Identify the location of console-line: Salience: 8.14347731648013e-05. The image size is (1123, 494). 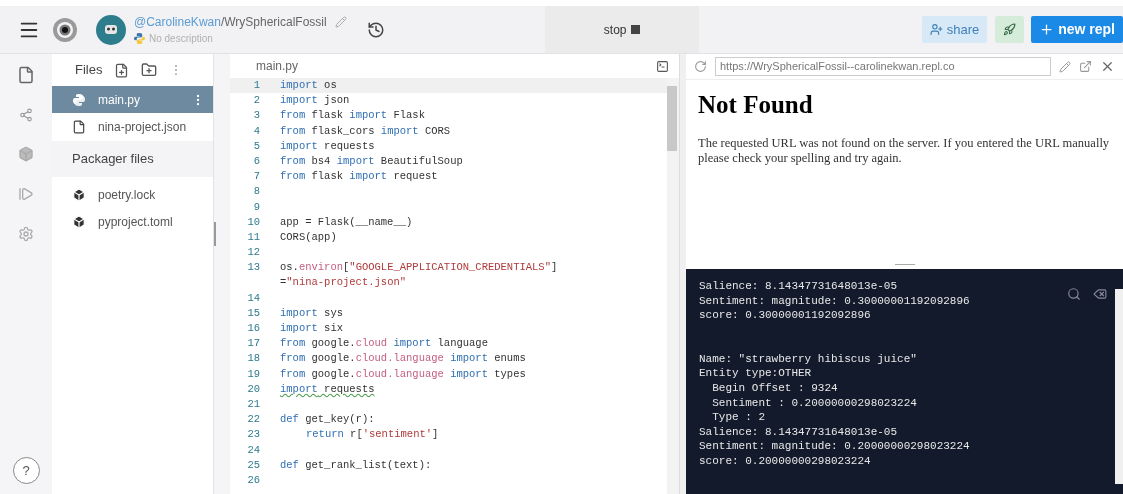
(799, 286).